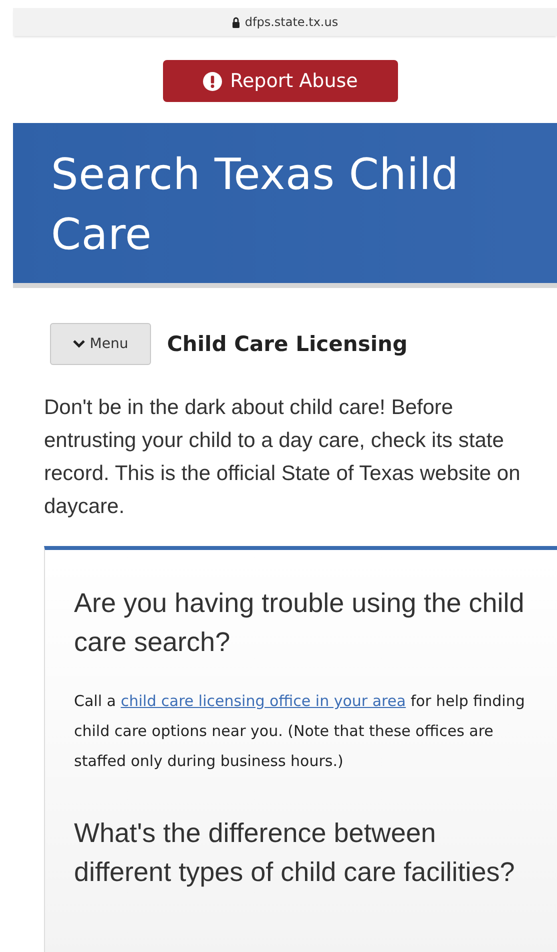 This screenshot has height=952, width=557. I want to click on alert-icon, so click(212, 81).